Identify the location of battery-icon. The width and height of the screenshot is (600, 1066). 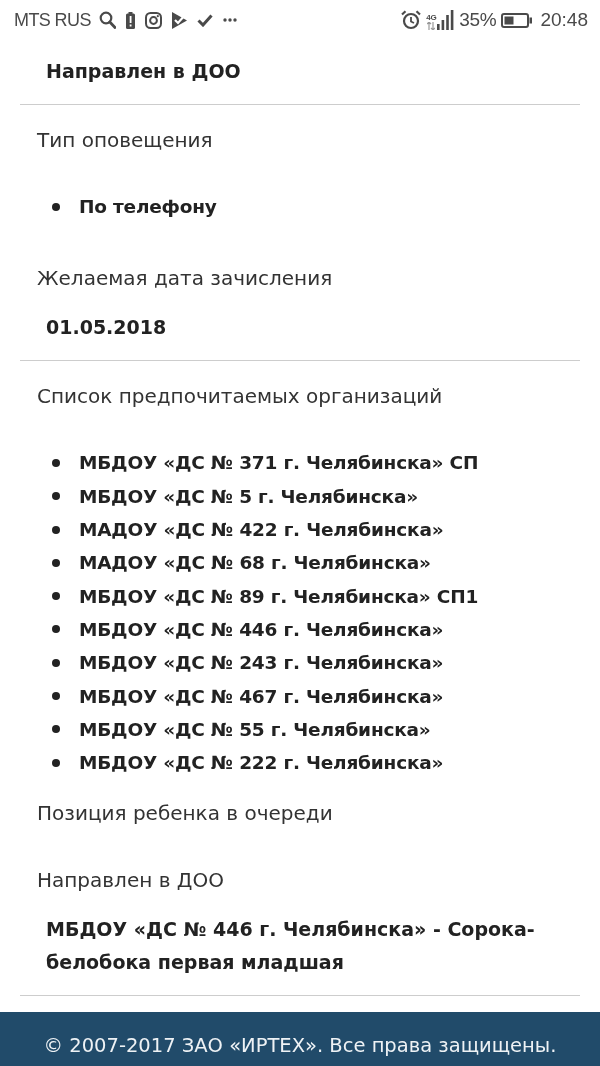
(517, 20).